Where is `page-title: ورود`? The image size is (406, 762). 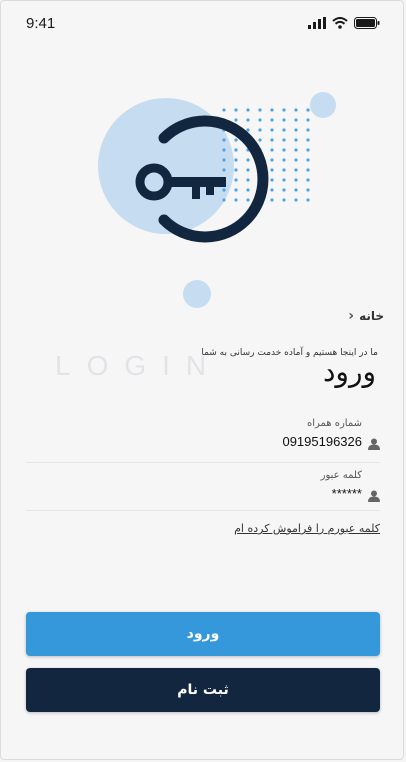 page-title: ورود is located at coordinates (349, 371).